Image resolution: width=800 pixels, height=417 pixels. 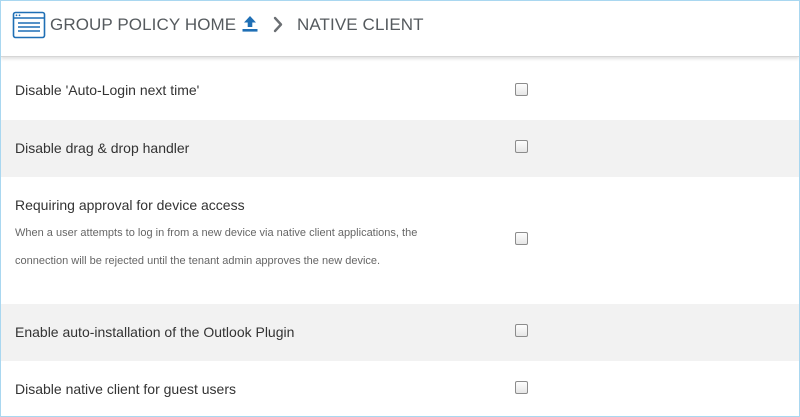 What do you see at coordinates (400, 91) in the screenshot?
I see `setting-row-disable-auto-login: Disable 'Auto-Login next time'` at bounding box center [400, 91].